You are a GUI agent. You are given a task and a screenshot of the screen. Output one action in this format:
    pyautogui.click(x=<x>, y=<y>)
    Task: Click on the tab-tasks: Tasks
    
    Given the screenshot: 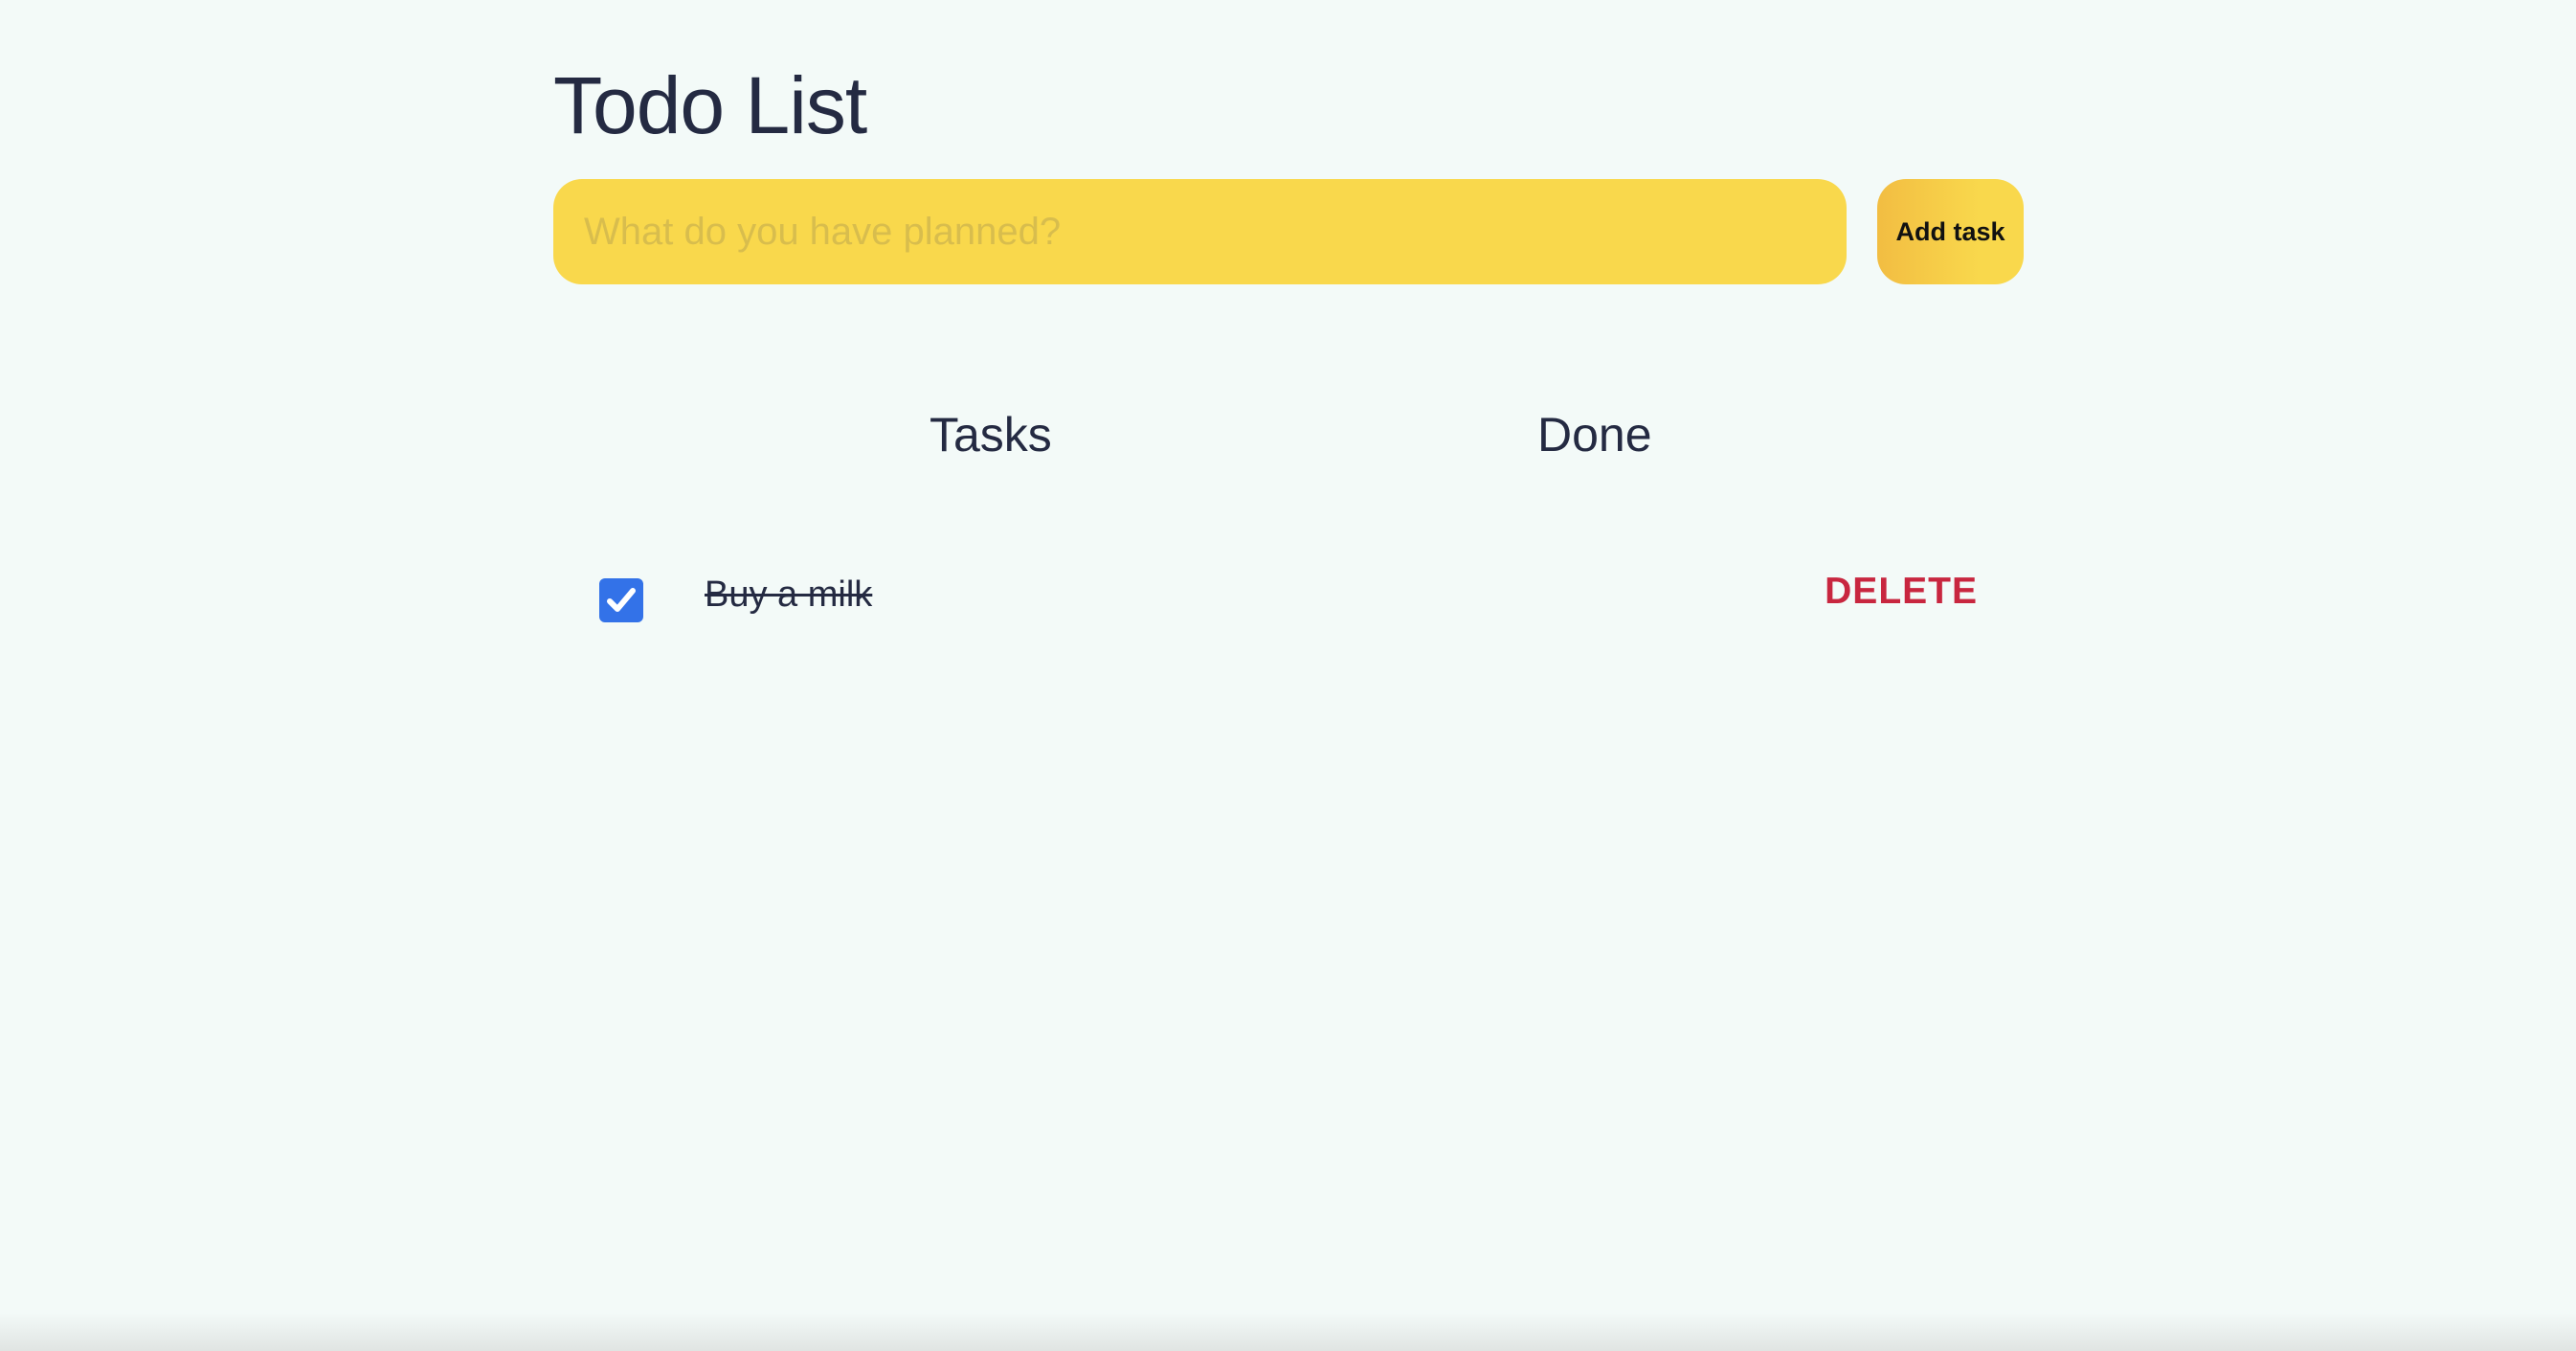 What is the action you would take?
    pyautogui.click(x=991, y=434)
    